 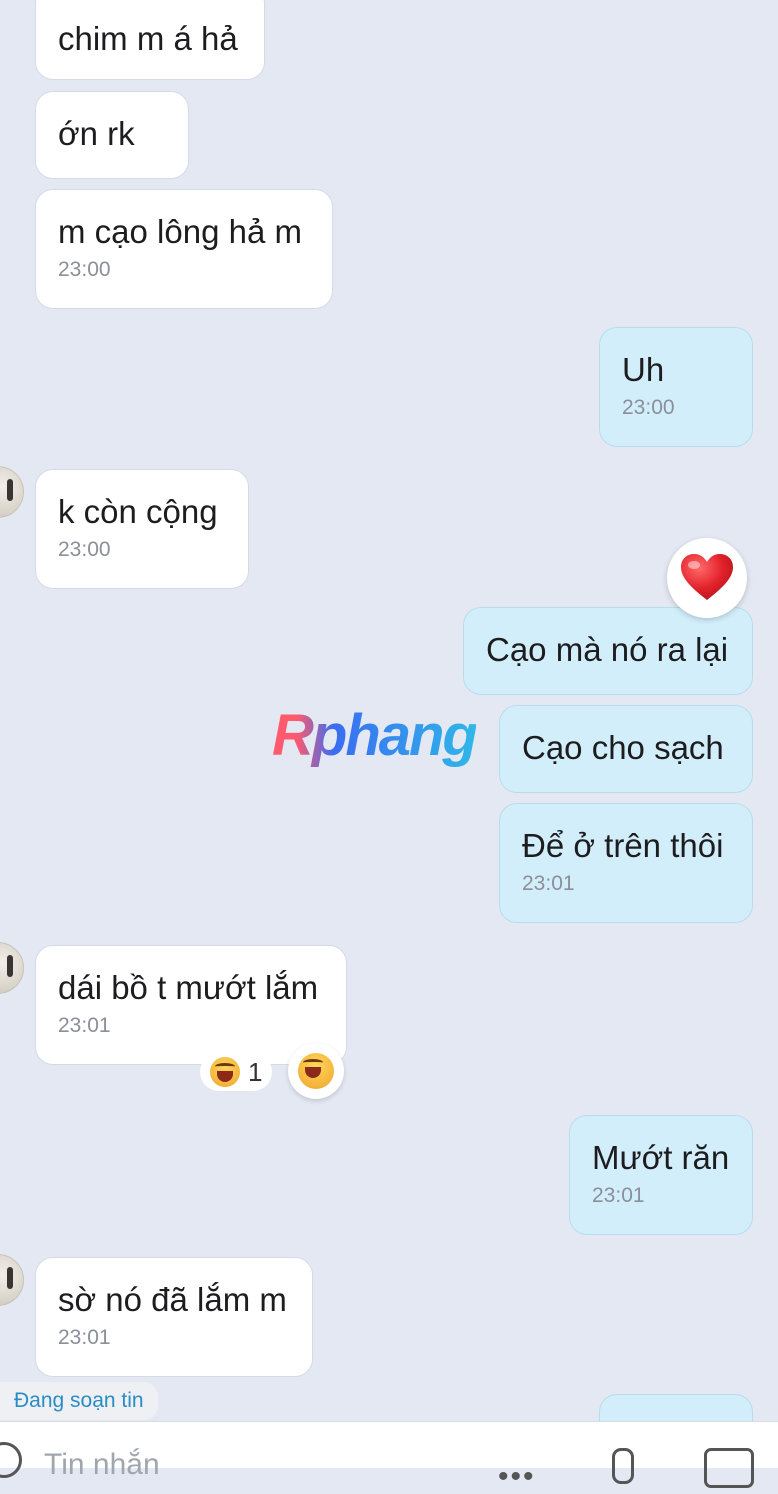 I want to click on message-text: Cạo cho sạch, so click(x=623, y=747).